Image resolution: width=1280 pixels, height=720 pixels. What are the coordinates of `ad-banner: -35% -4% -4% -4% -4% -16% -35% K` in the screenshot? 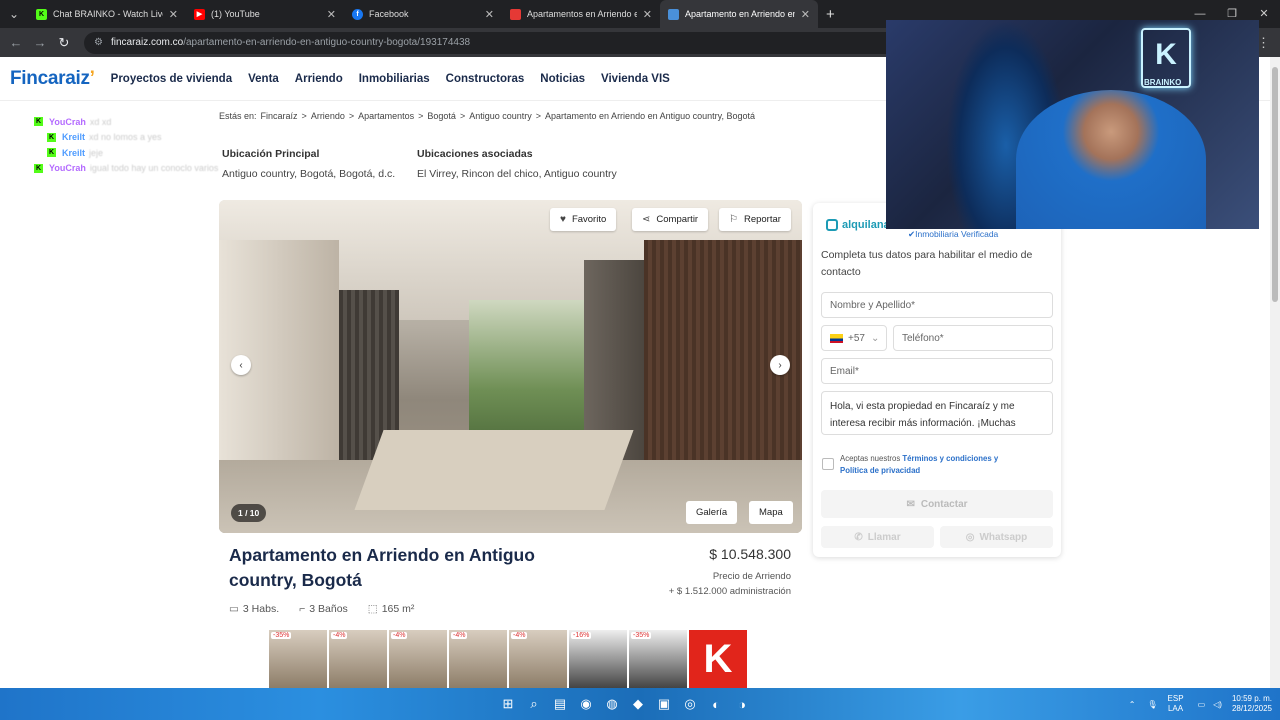 It's located at (509, 659).